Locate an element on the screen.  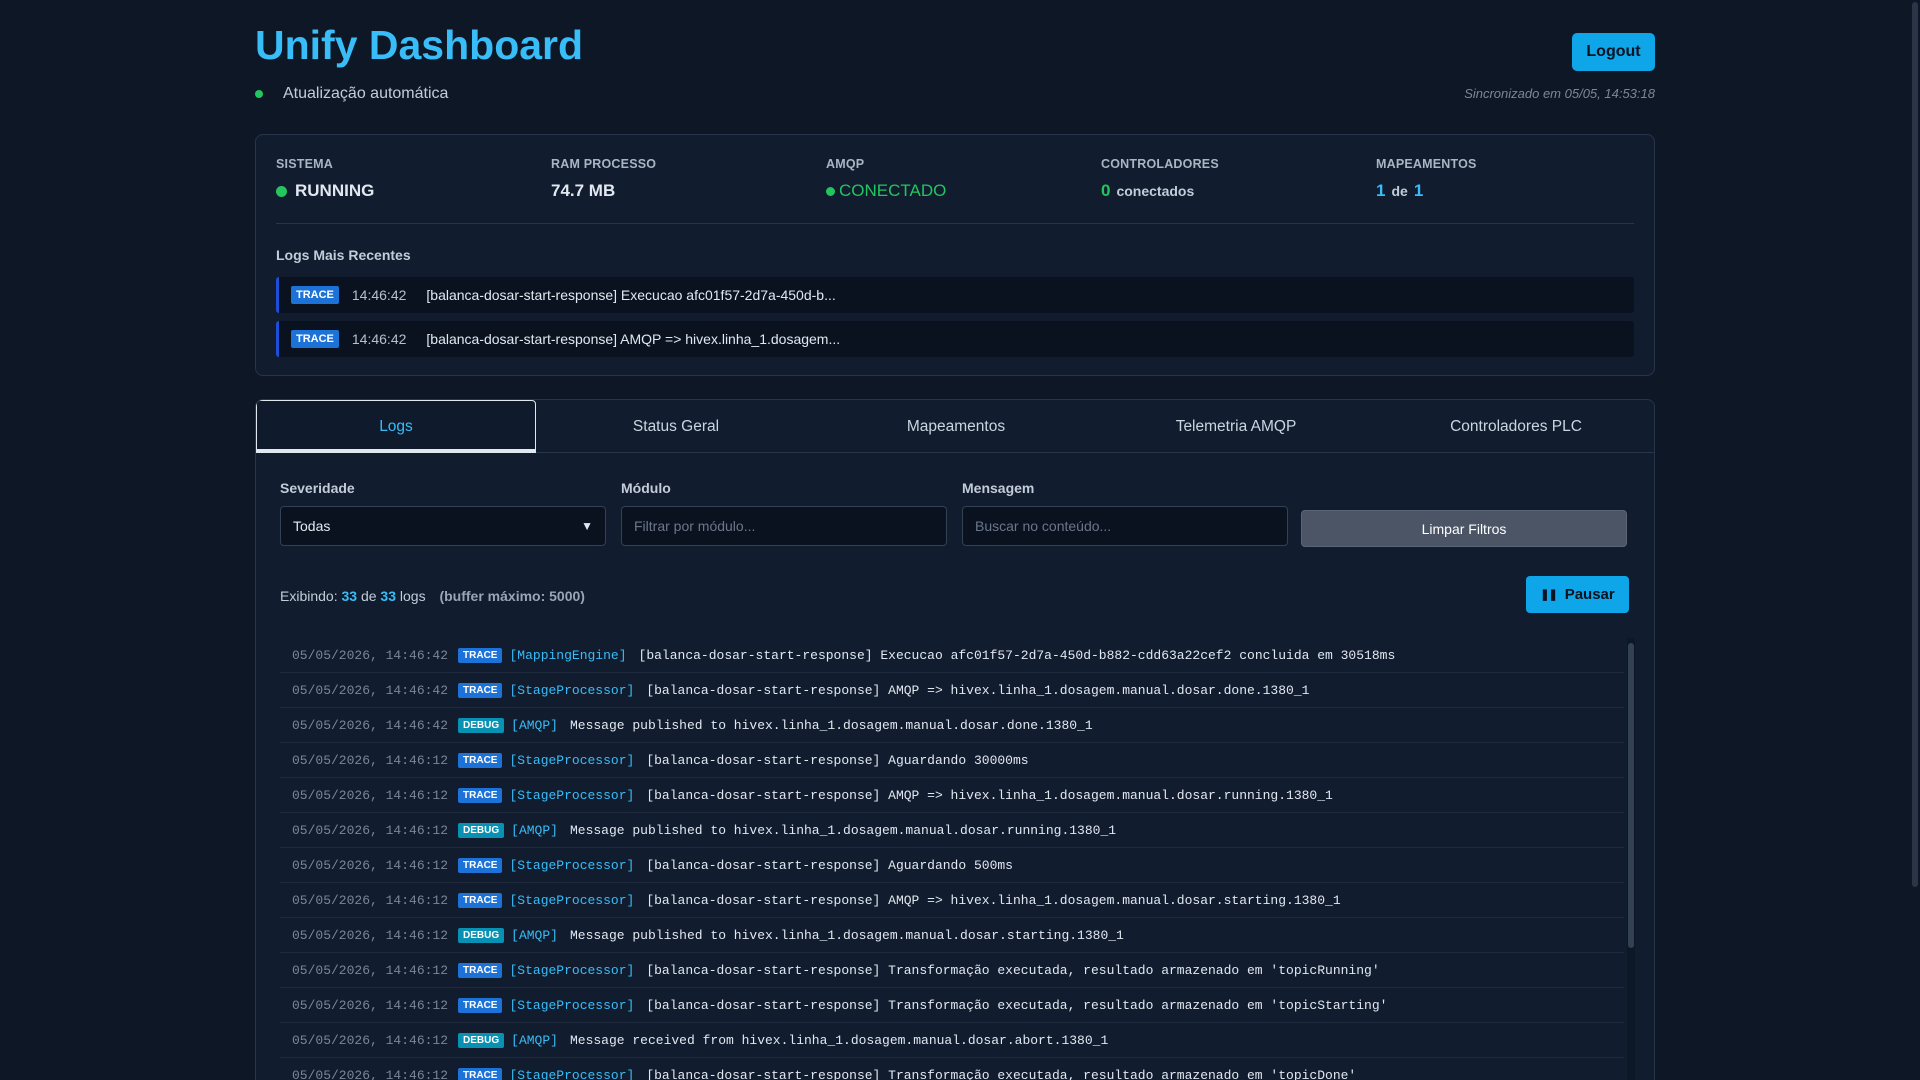
log-timestamp: 05/05/2026, 14:46:42 is located at coordinates (370, 655).